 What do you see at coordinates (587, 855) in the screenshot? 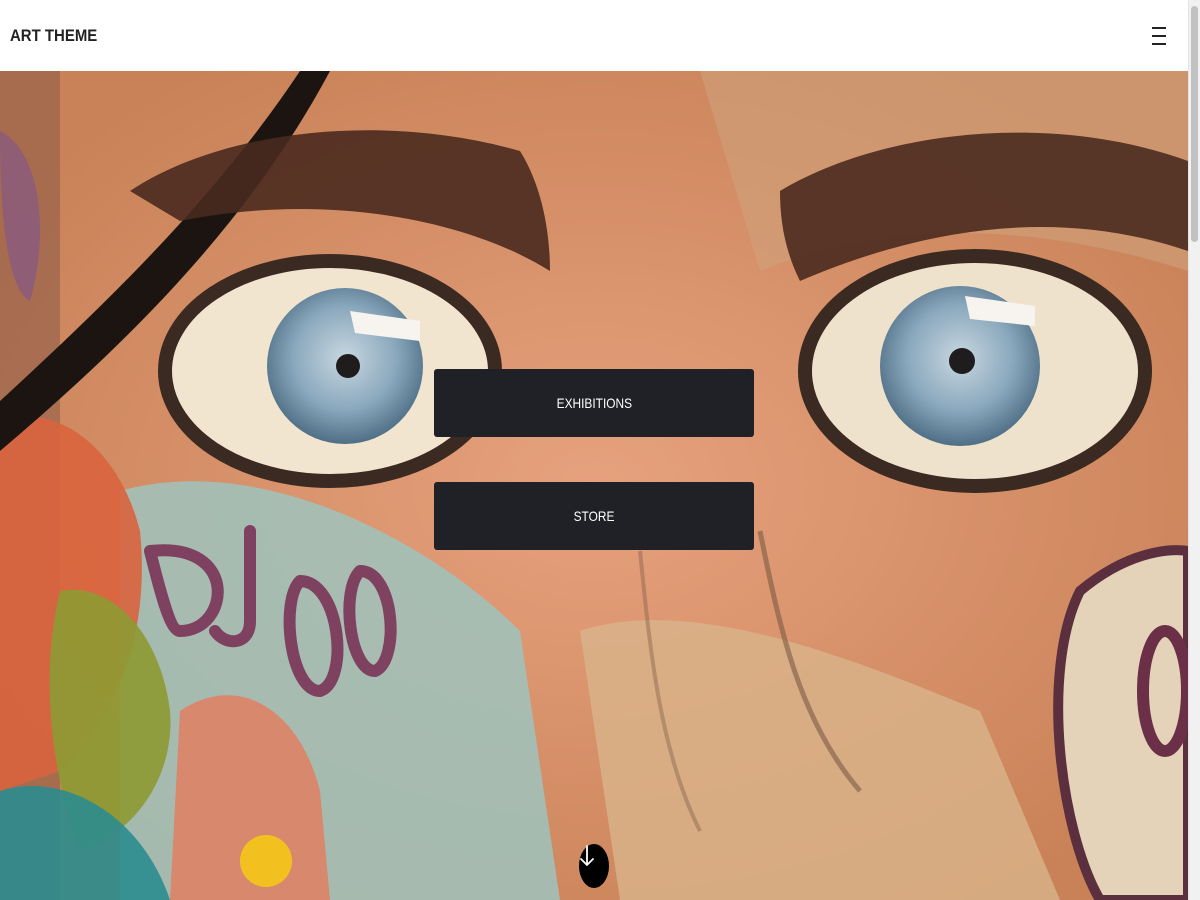
I see `arrow-down-icon` at bounding box center [587, 855].